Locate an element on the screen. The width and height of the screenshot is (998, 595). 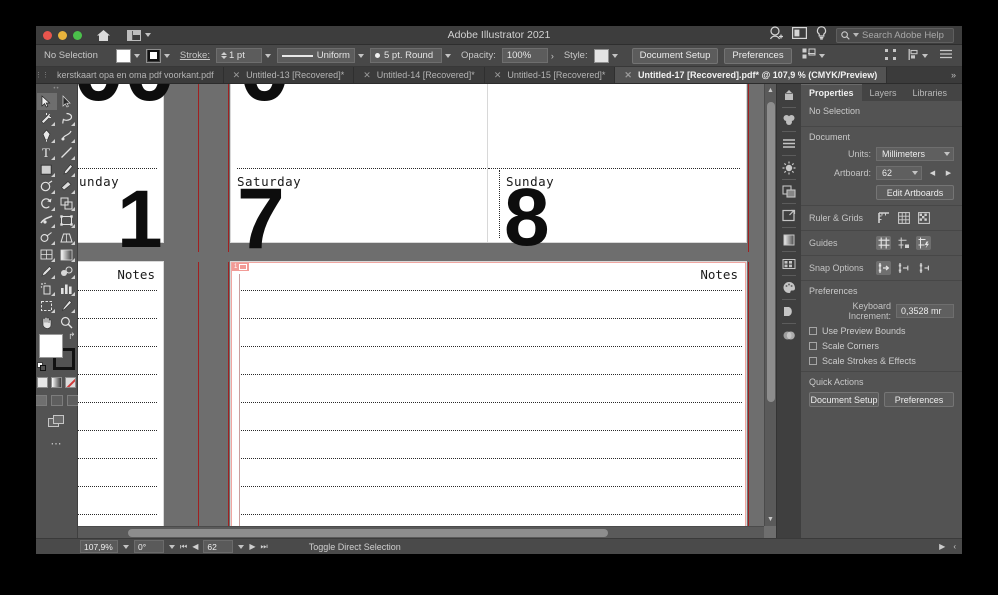
artboard-number-chevron-down-icon is located at coordinates (241, 546).